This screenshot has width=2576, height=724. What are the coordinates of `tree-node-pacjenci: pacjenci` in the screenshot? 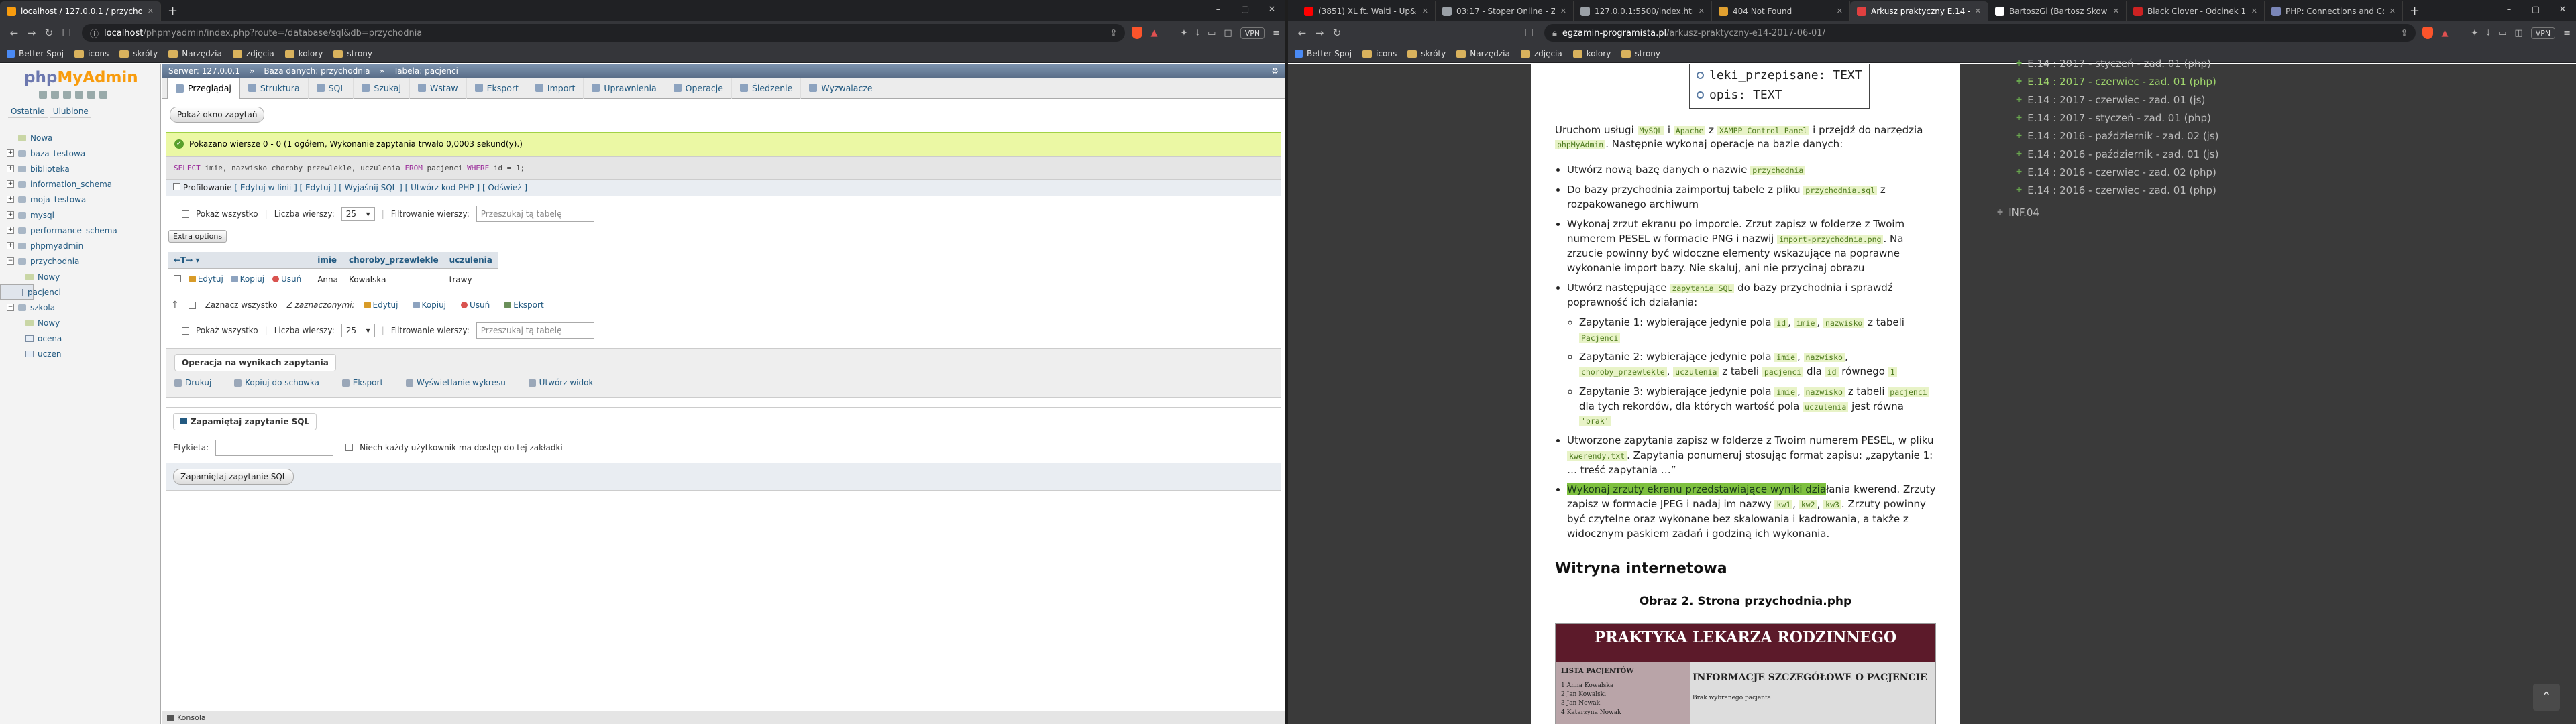 It's located at (30, 292).